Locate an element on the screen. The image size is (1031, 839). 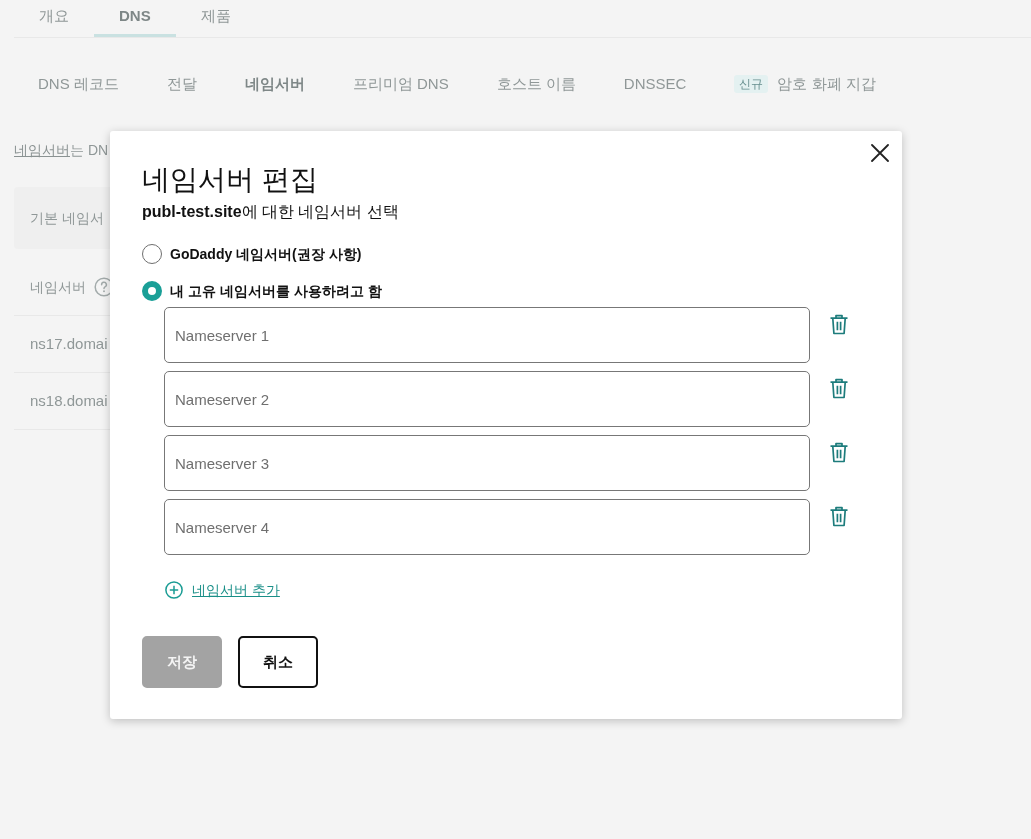
table-cell: ns18.domai is located at coordinates (69, 401).